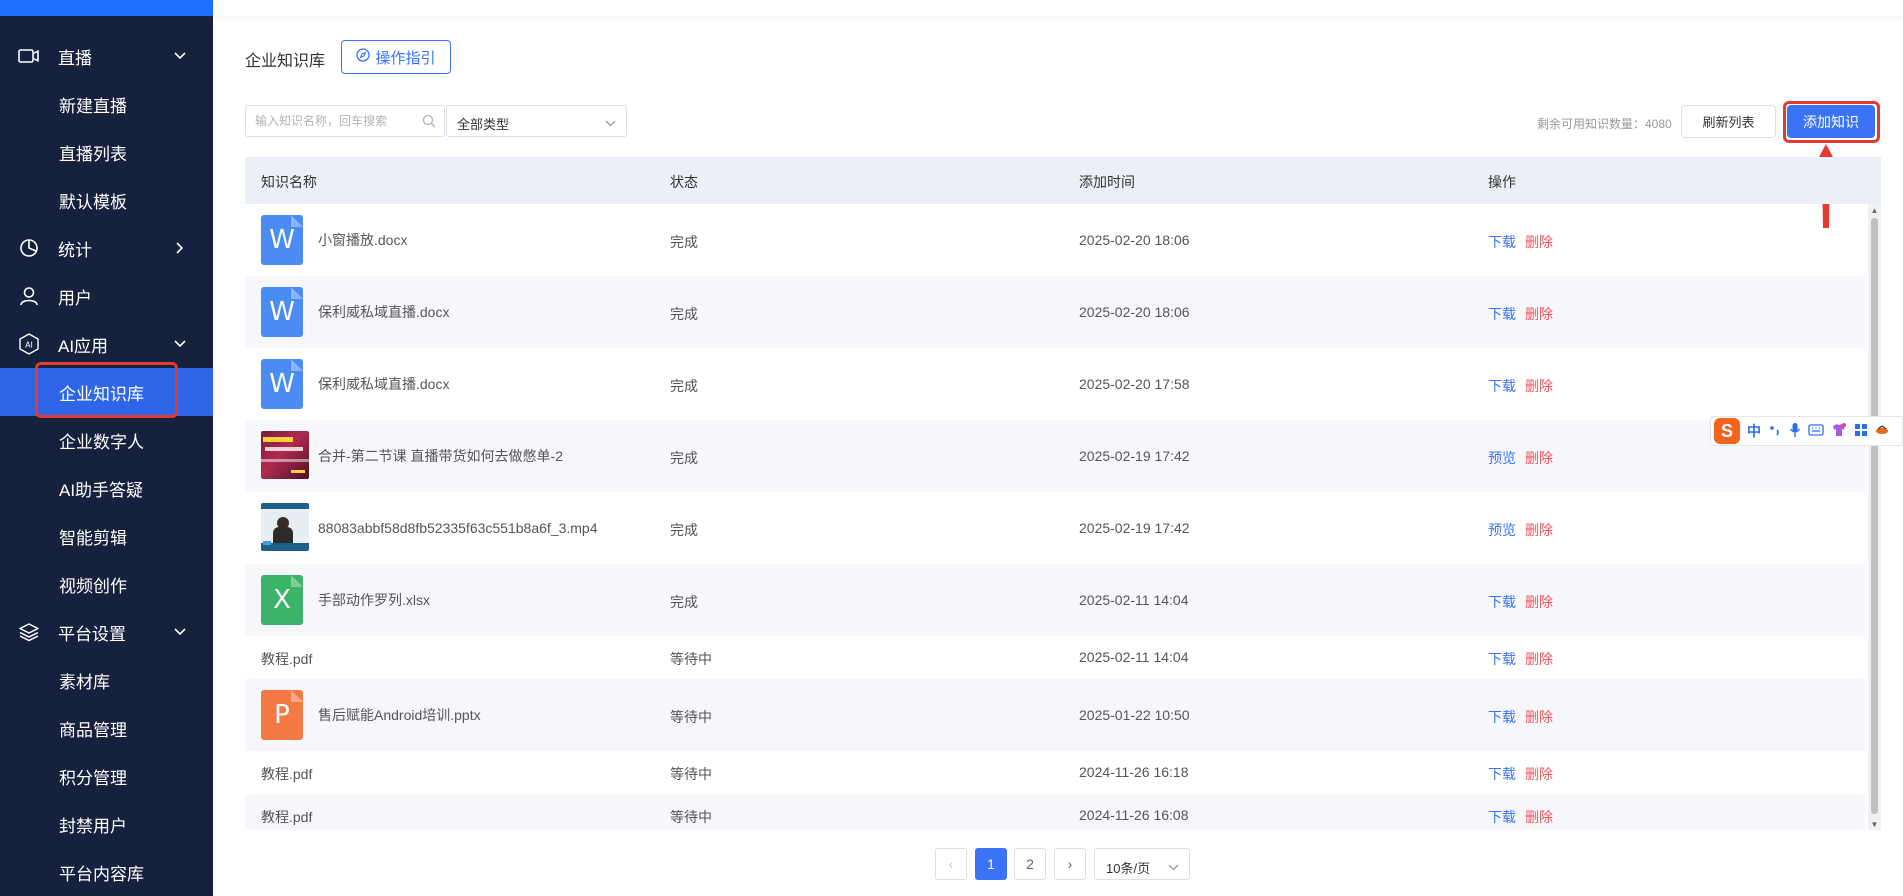 Image resolution: width=1903 pixels, height=896 pixels. What do you see at coordinates (412, 456) in the screenshot?
I see `name-cell: 合并-第二节课 直播带货如何去做憋单-2` at bounding box center [412, 456].